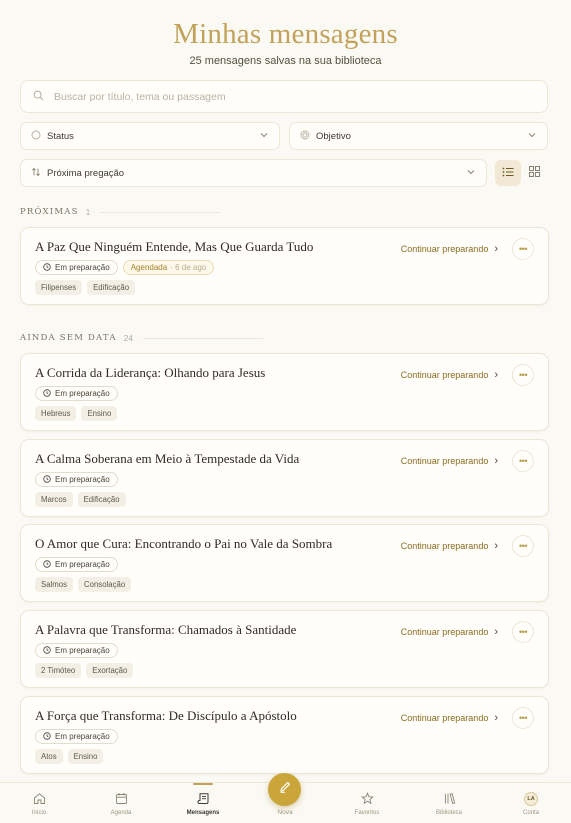  Describe the element at coordinates (203, 799) in the screenshot. I see `scroll-icon` at that location.